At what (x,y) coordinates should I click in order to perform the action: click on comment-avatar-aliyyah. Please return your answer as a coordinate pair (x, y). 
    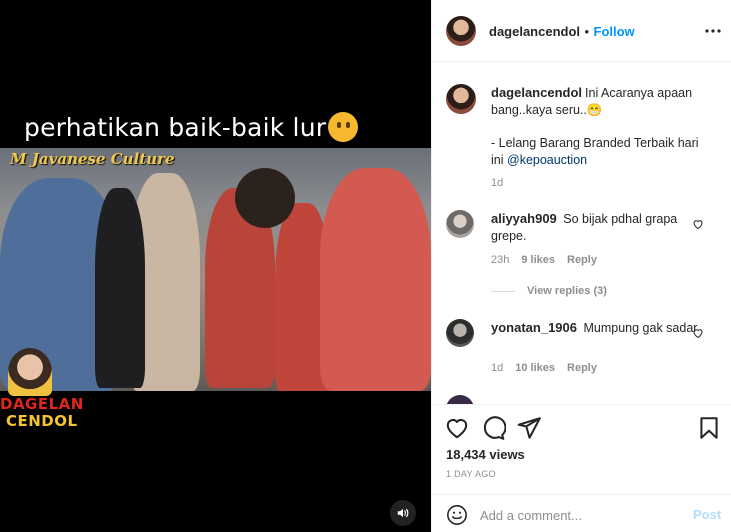
    Looking at the image, I should click on (460, 224).